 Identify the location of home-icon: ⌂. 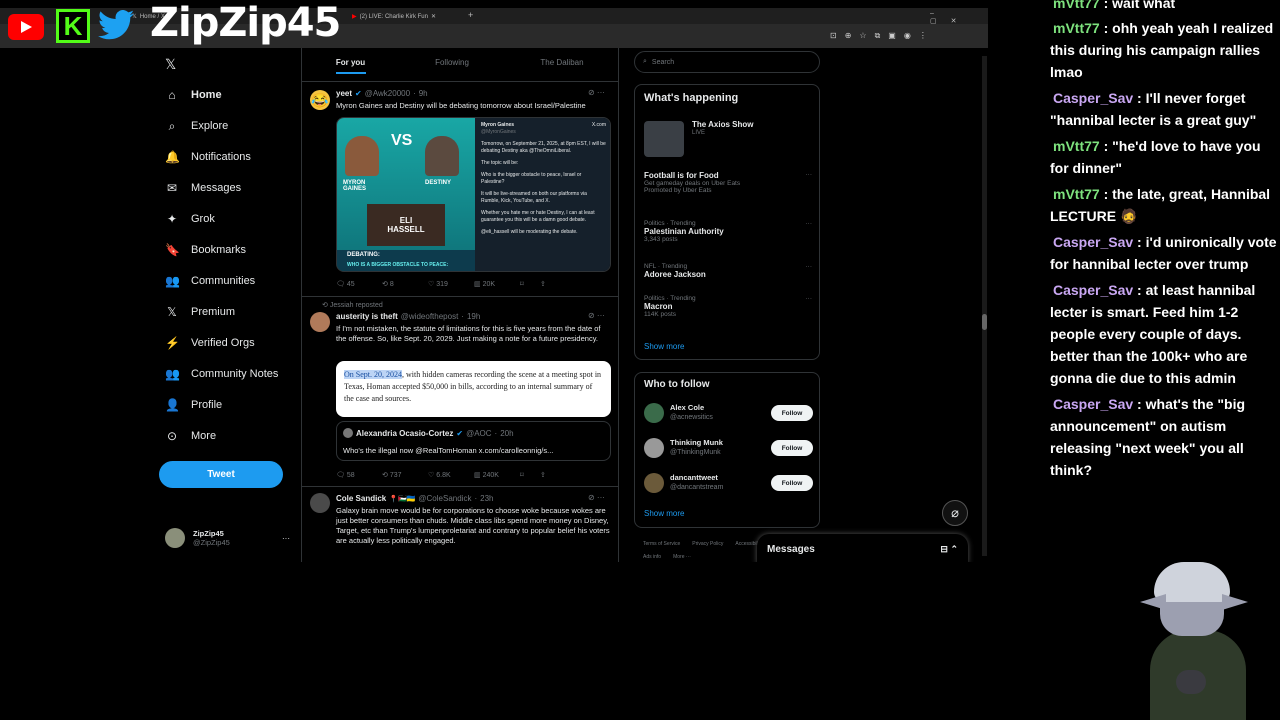
(172, 95).